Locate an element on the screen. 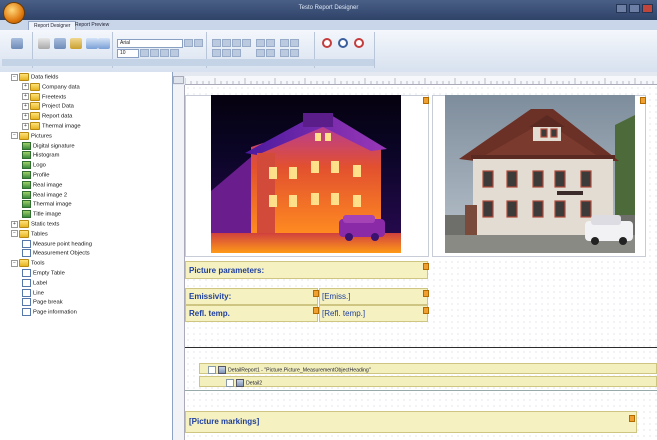 Image resolution: width=657 pixels, height=440 pixels. detail2-band: Detail2 is located at coordinates (428, 381).